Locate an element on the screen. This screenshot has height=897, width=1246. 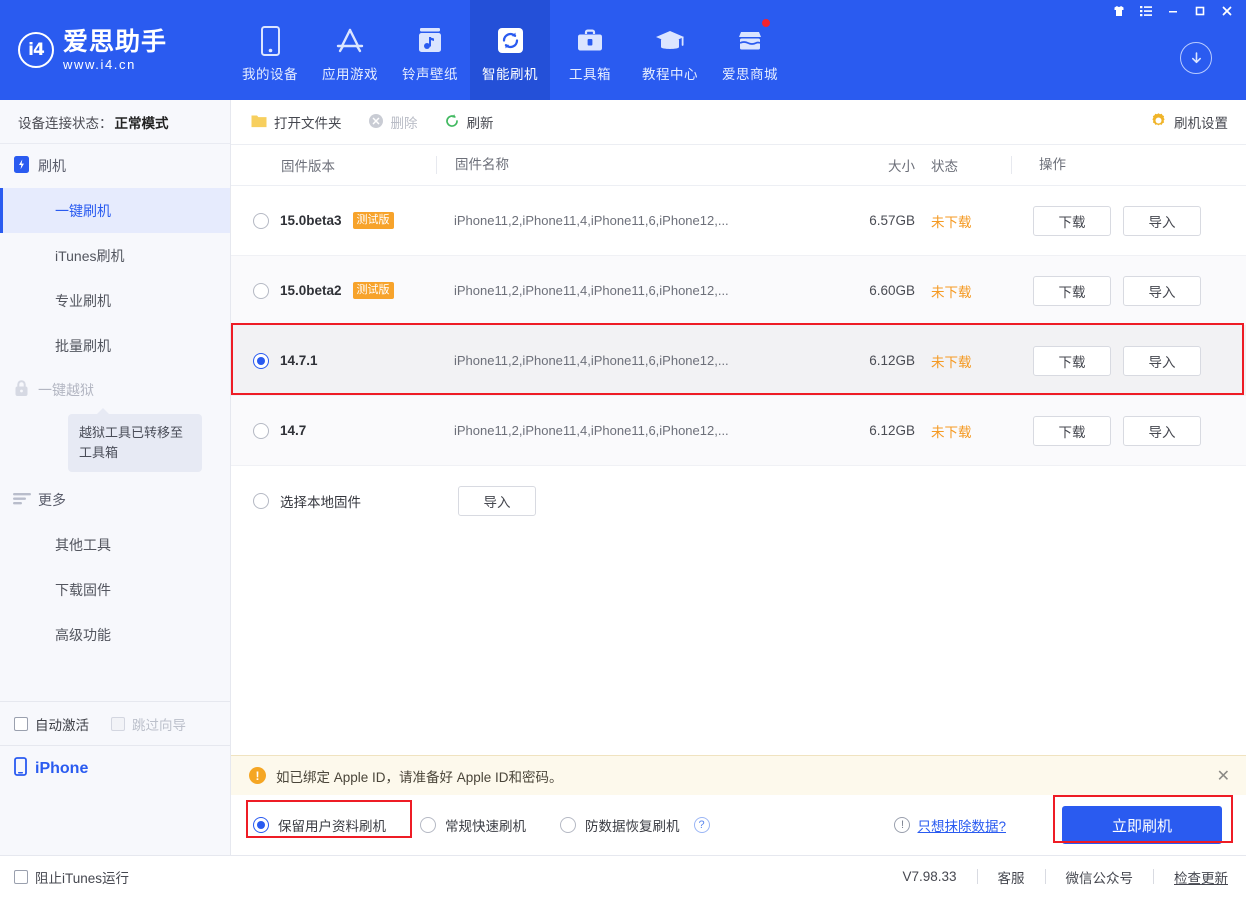
connected-device: iPhone is located at coordinates (115, 768).